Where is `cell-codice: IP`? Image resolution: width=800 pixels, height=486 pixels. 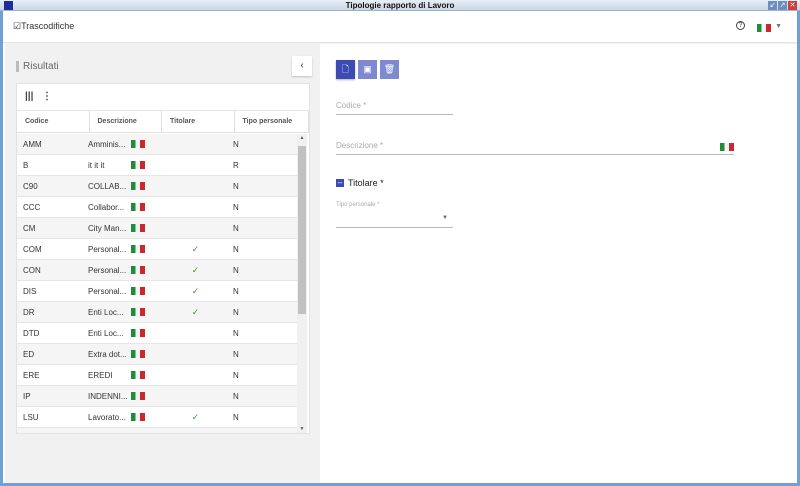
cell-codice: IP is located at coordinates (27, 396).